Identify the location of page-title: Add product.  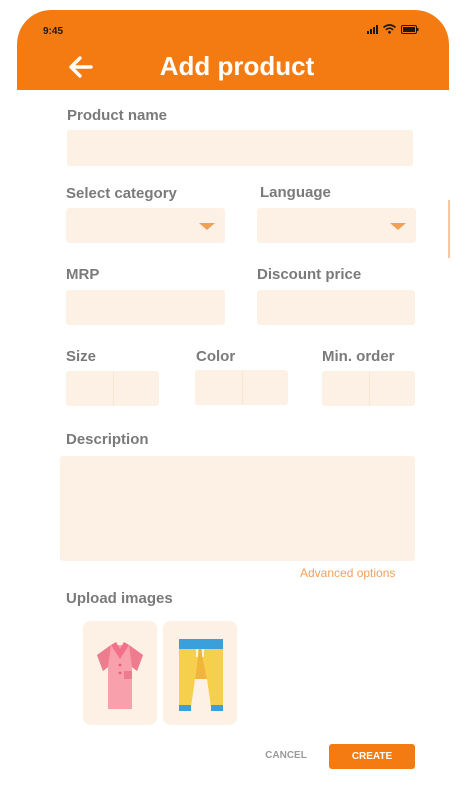
(237, 66).